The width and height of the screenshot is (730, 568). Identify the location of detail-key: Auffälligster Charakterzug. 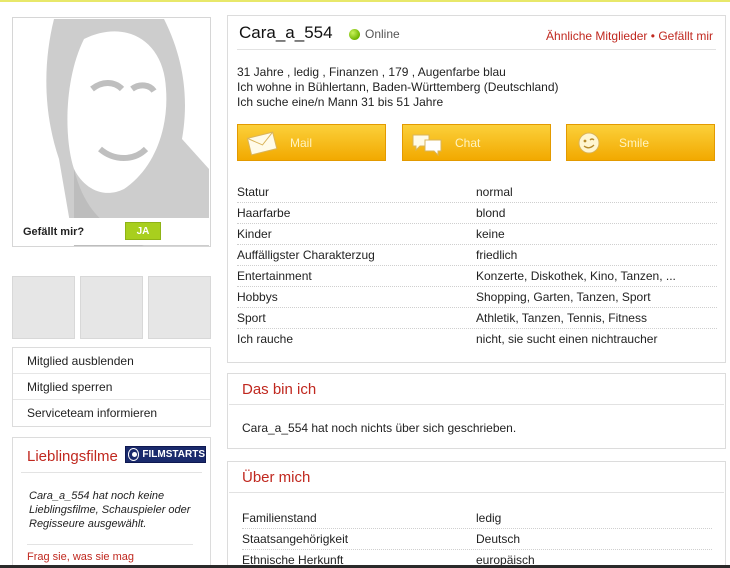
(306, 255).